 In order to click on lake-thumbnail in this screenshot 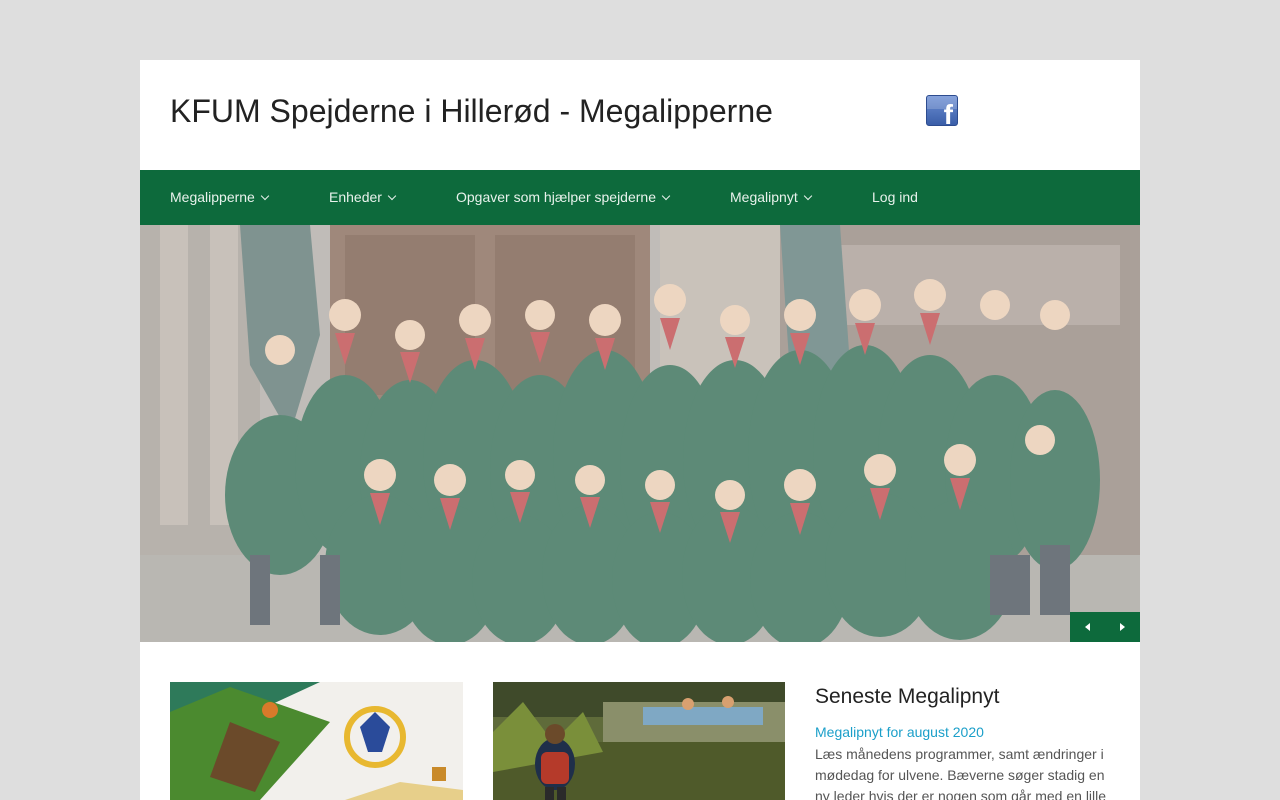, I will do `click(639, 741)`.